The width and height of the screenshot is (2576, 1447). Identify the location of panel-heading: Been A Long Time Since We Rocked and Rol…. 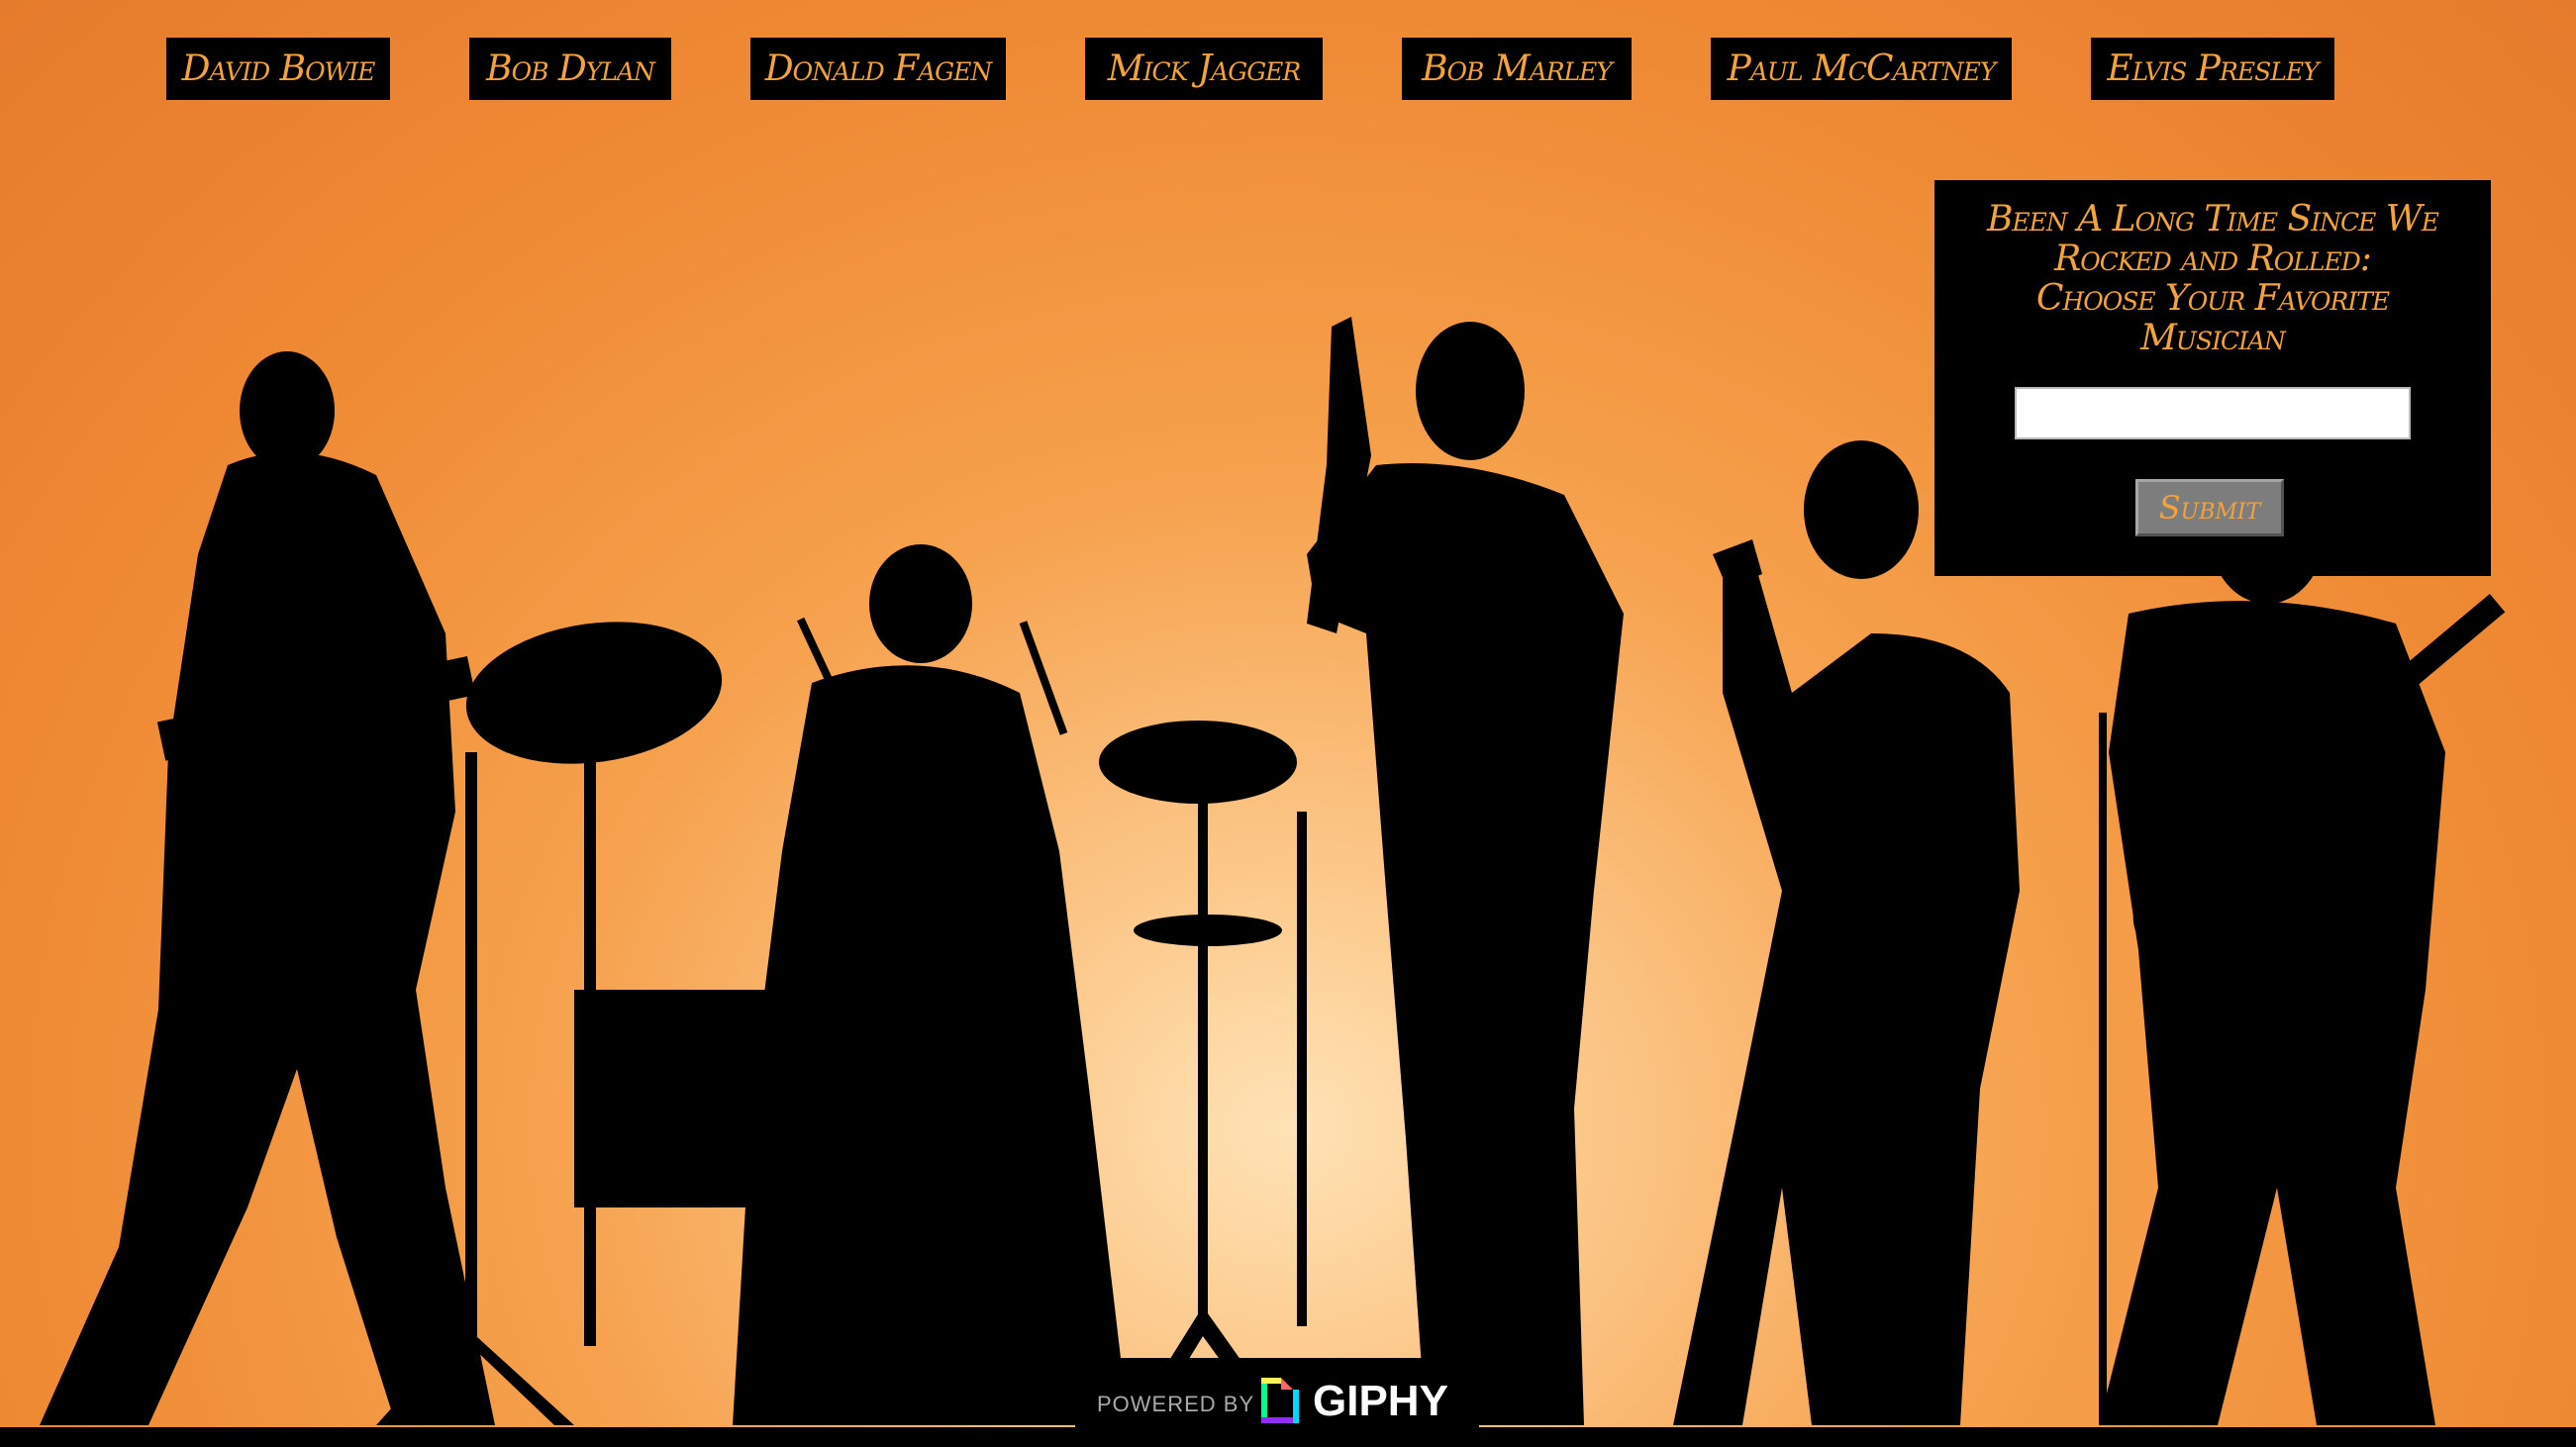
(2212, 279).